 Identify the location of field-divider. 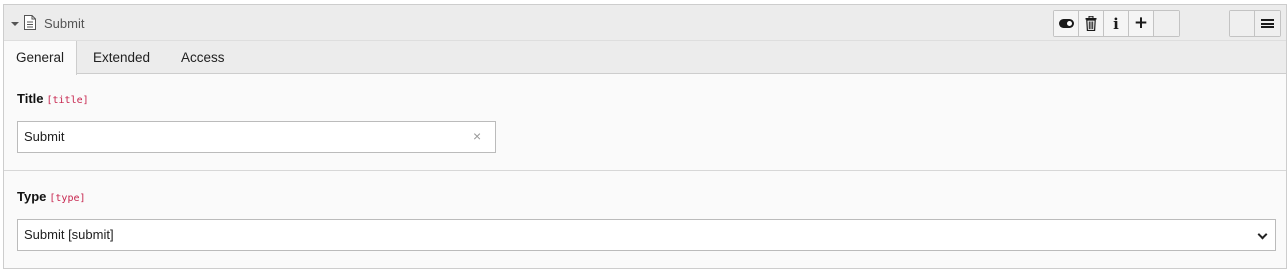
(645, 170).